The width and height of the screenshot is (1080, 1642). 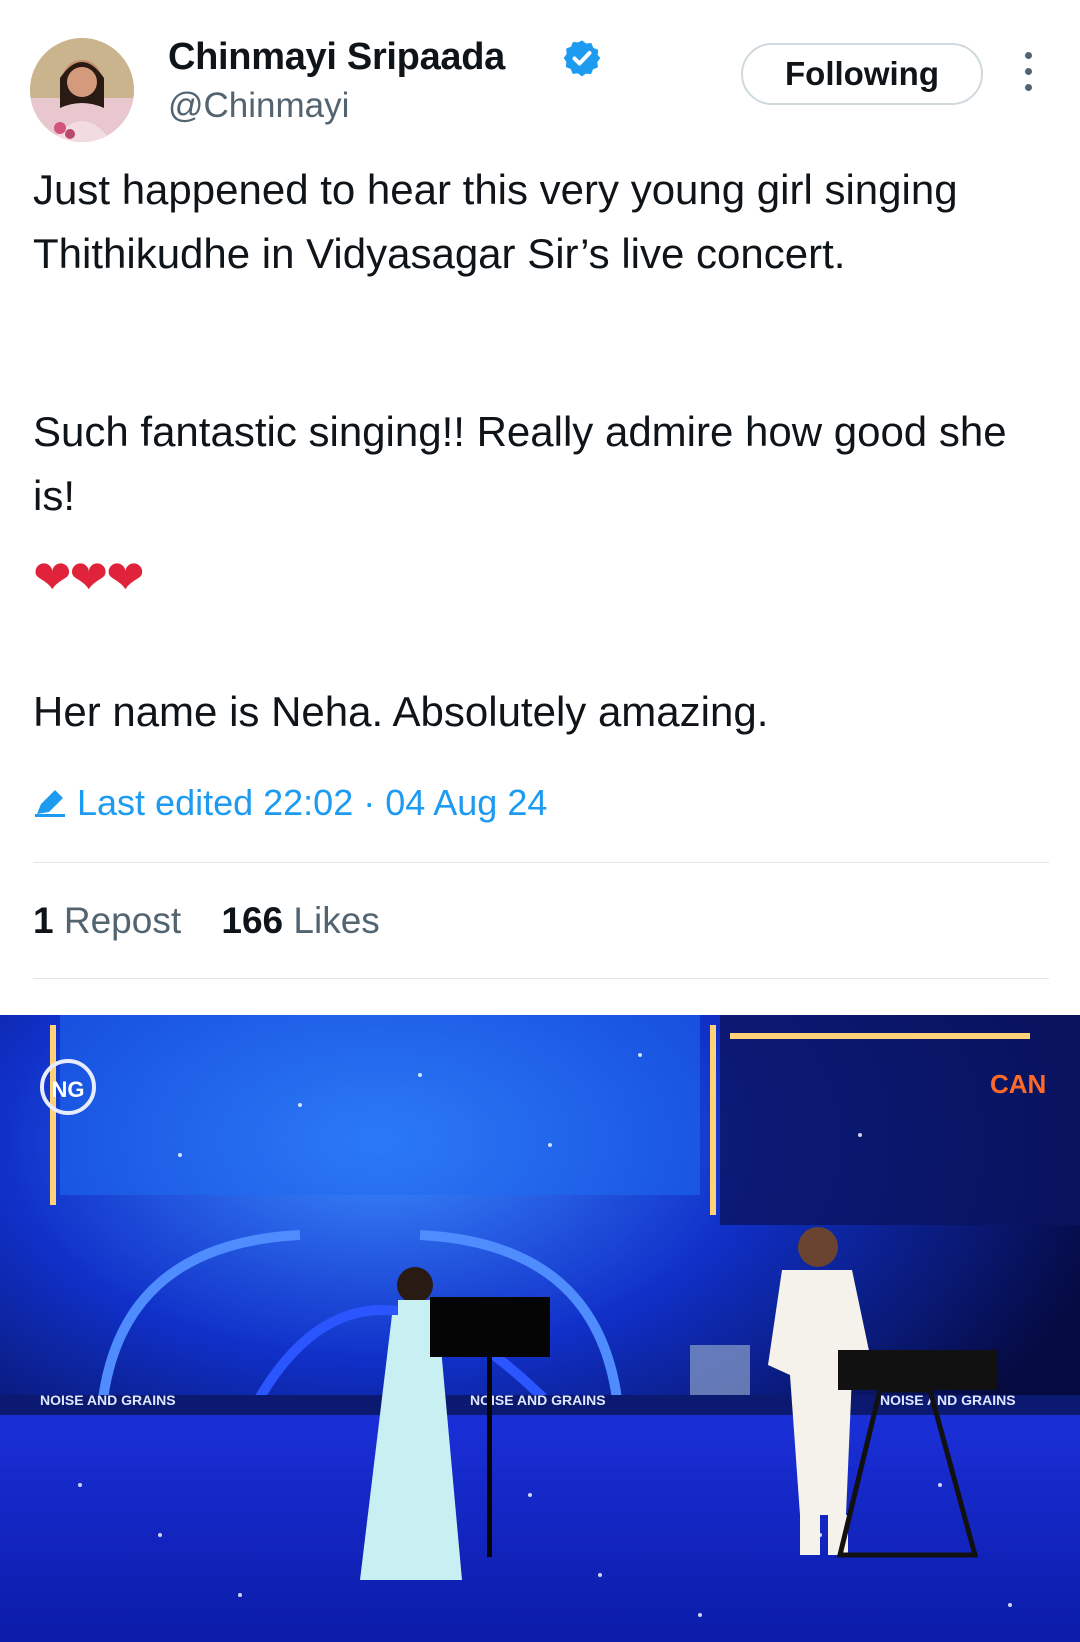 I want to click on reposts-label: Repost, so click(x=122, y=920).